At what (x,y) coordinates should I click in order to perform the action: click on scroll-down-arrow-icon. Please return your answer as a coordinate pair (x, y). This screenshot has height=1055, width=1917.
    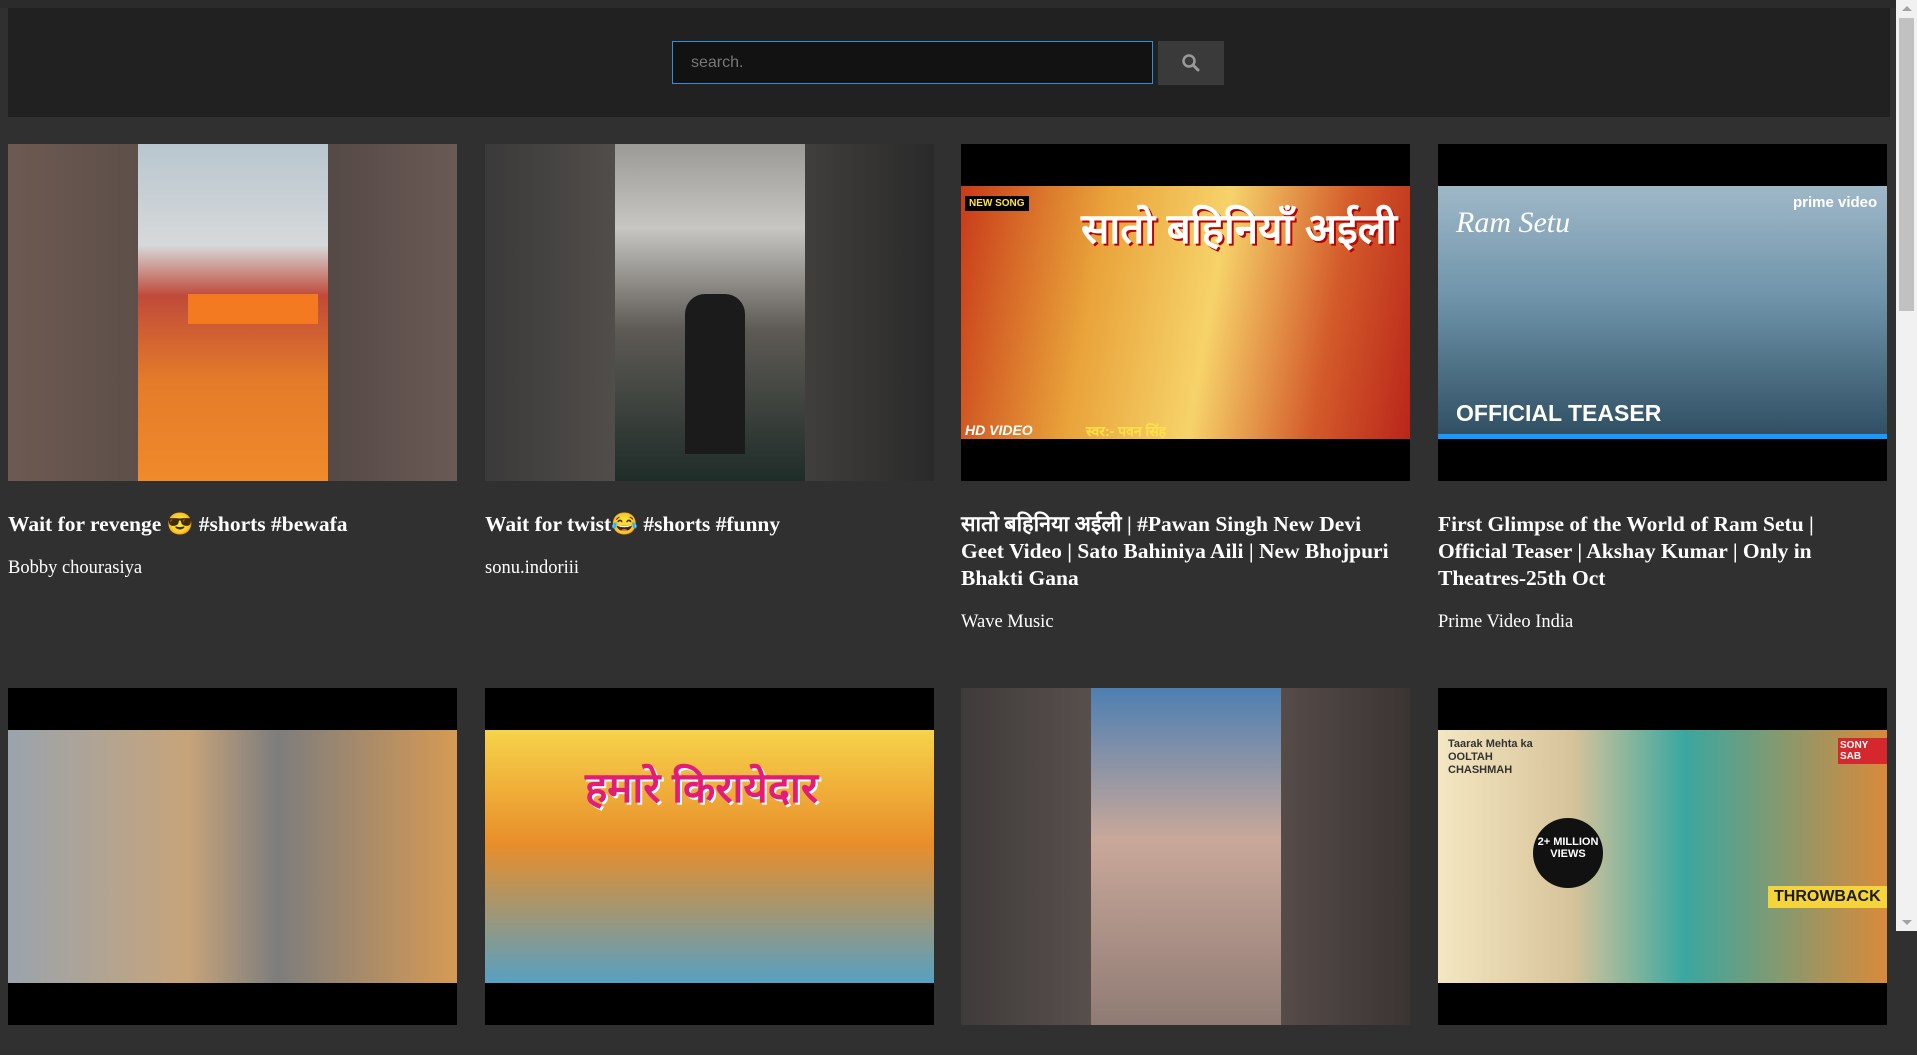
    Looking at the image, I should click on (1907, 922).